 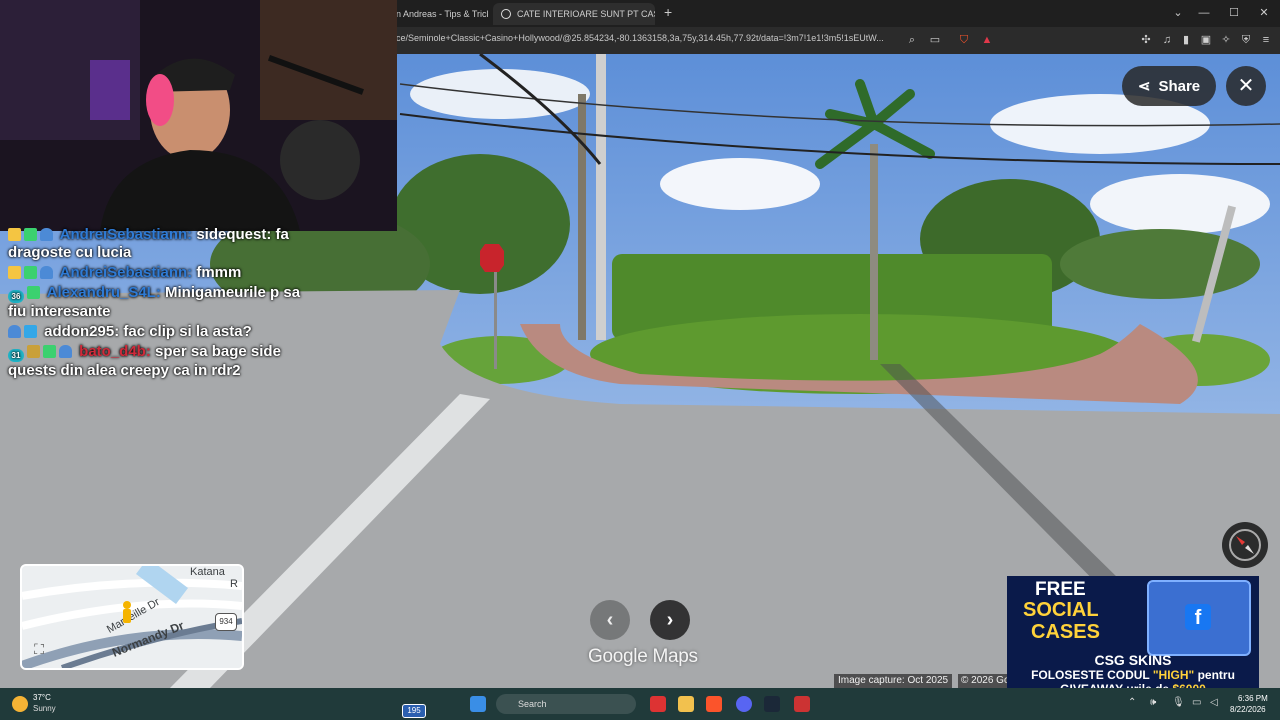 I want to click on map-label-r: R, so click(x=234, y=584).